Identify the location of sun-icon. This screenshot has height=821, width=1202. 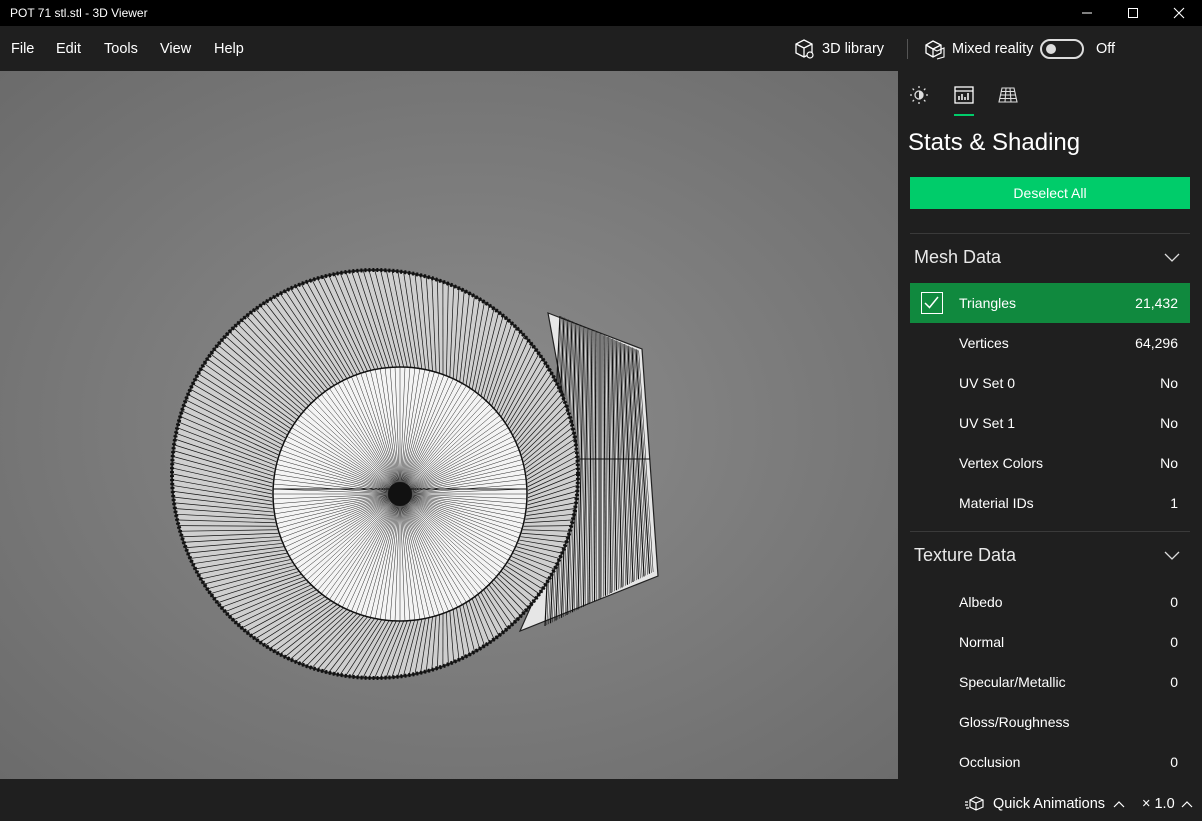
(919, 95).